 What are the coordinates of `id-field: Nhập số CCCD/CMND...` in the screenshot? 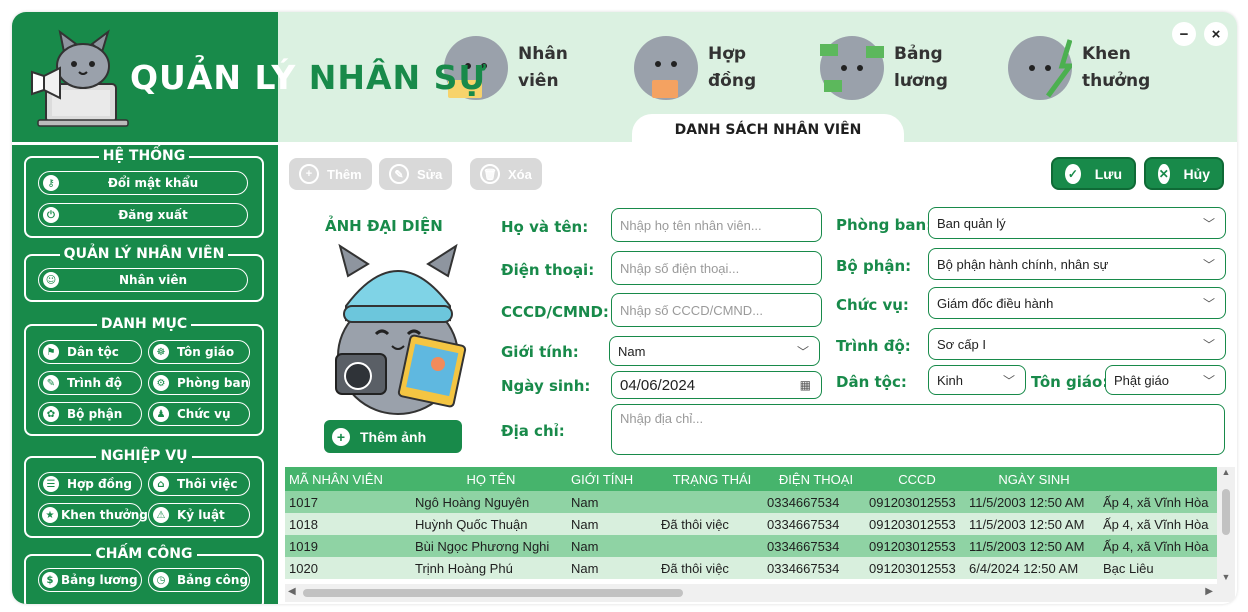 It's located at (716, 310).